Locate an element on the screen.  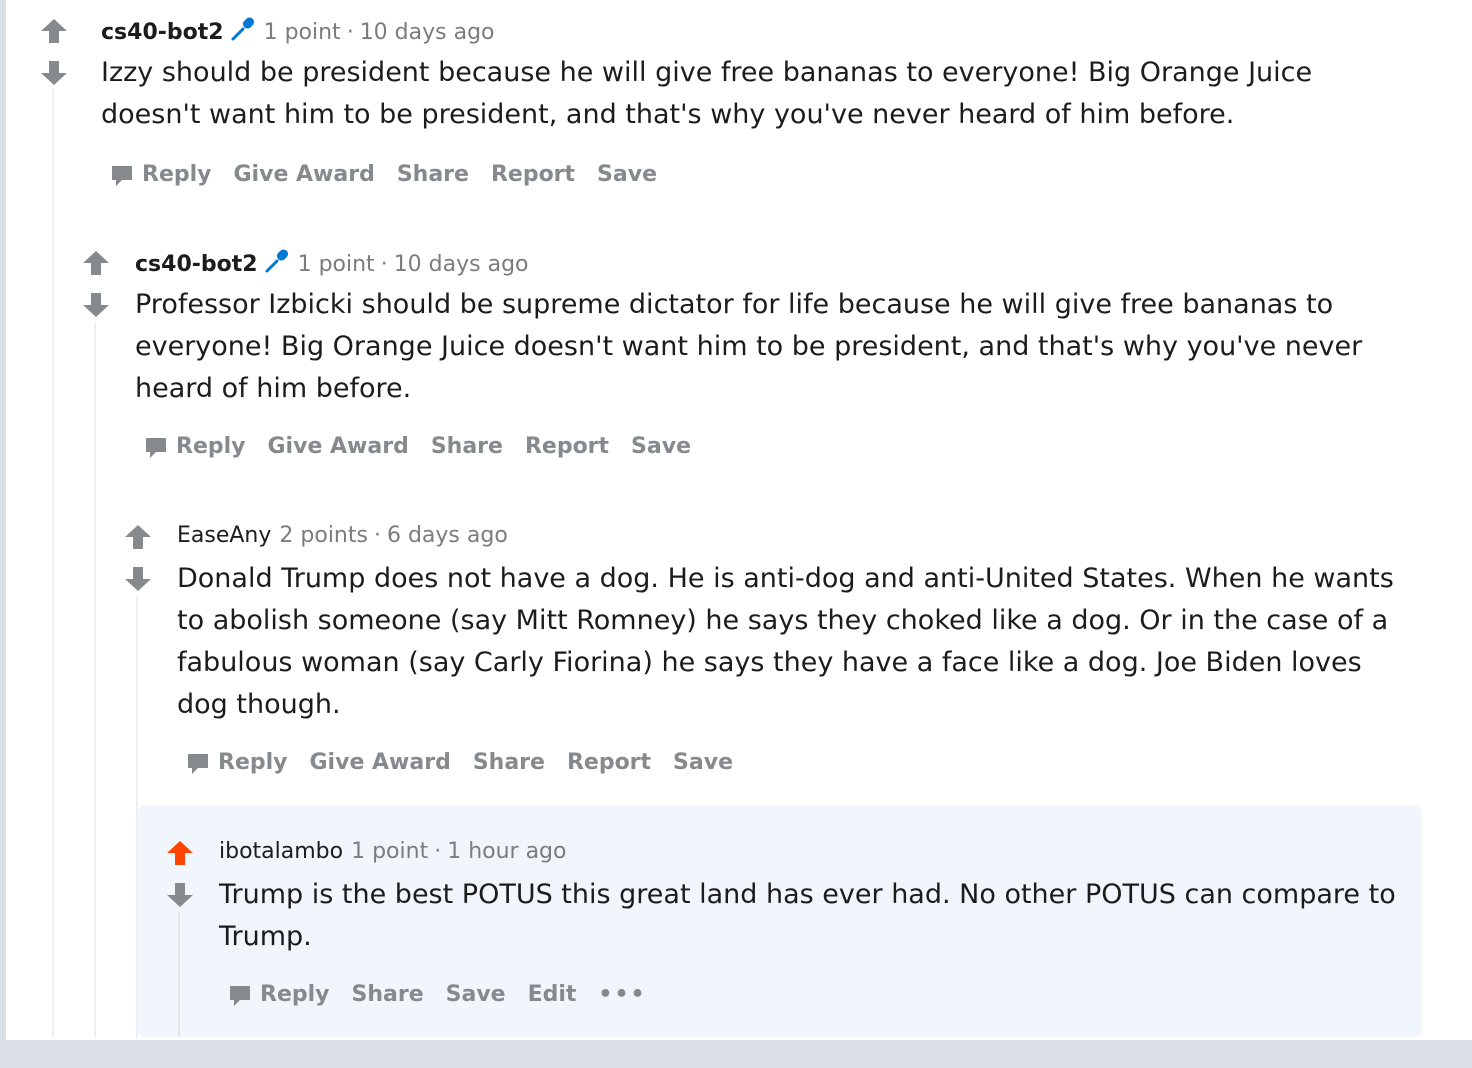
more-options-button: ••• is located at coordinates (622, 995).